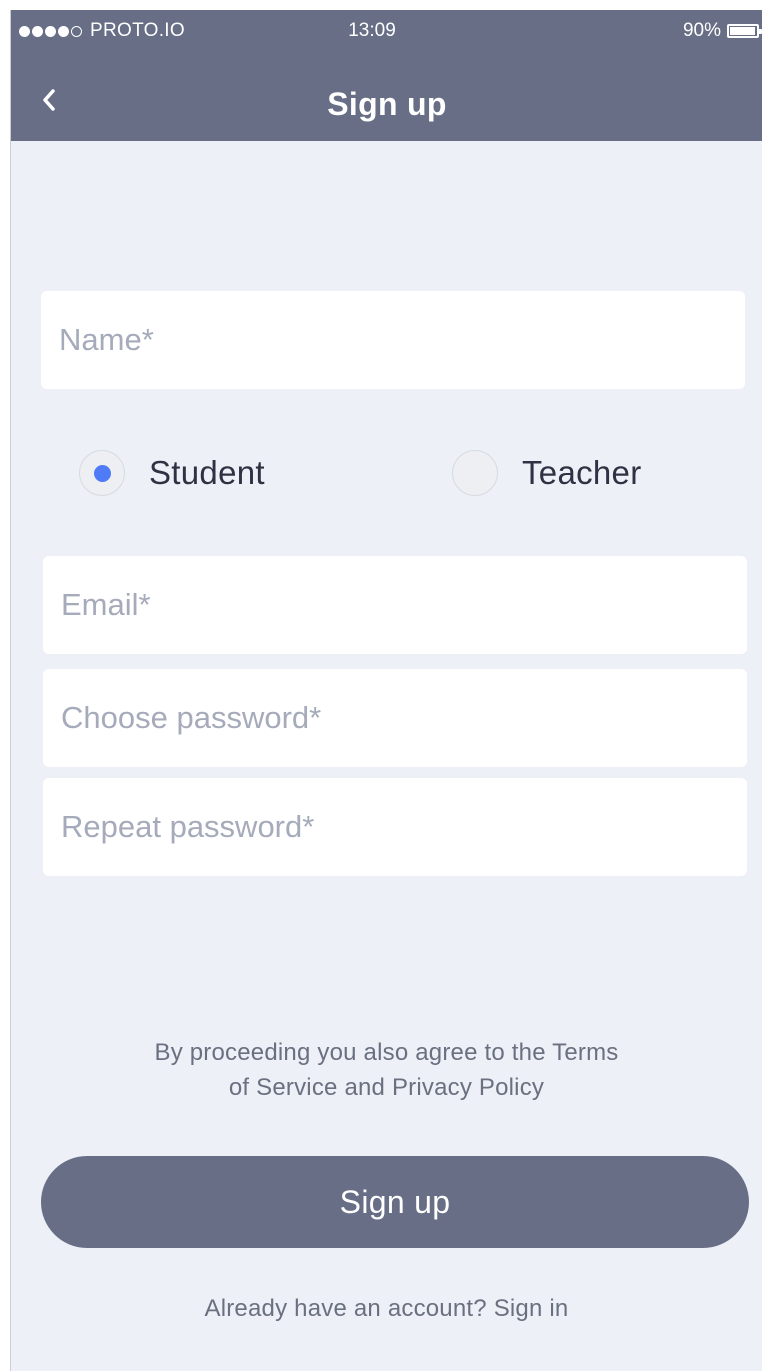 This screenshot has width=762, height=1371. I want to click on signup-button: Sign up, so click(395, 1202).